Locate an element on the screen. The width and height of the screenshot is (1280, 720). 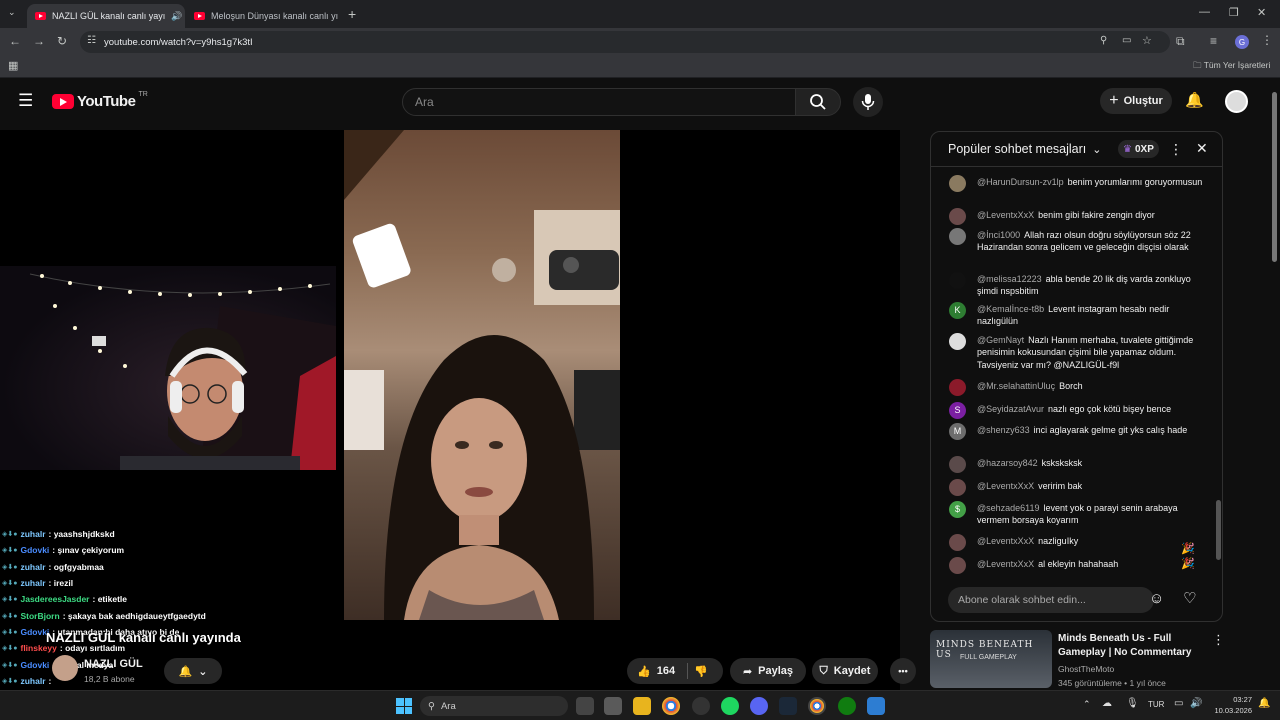
all-bookmarks: 🗀 Tüm Yer İşaretleri is located at coordinates (1231, 67).